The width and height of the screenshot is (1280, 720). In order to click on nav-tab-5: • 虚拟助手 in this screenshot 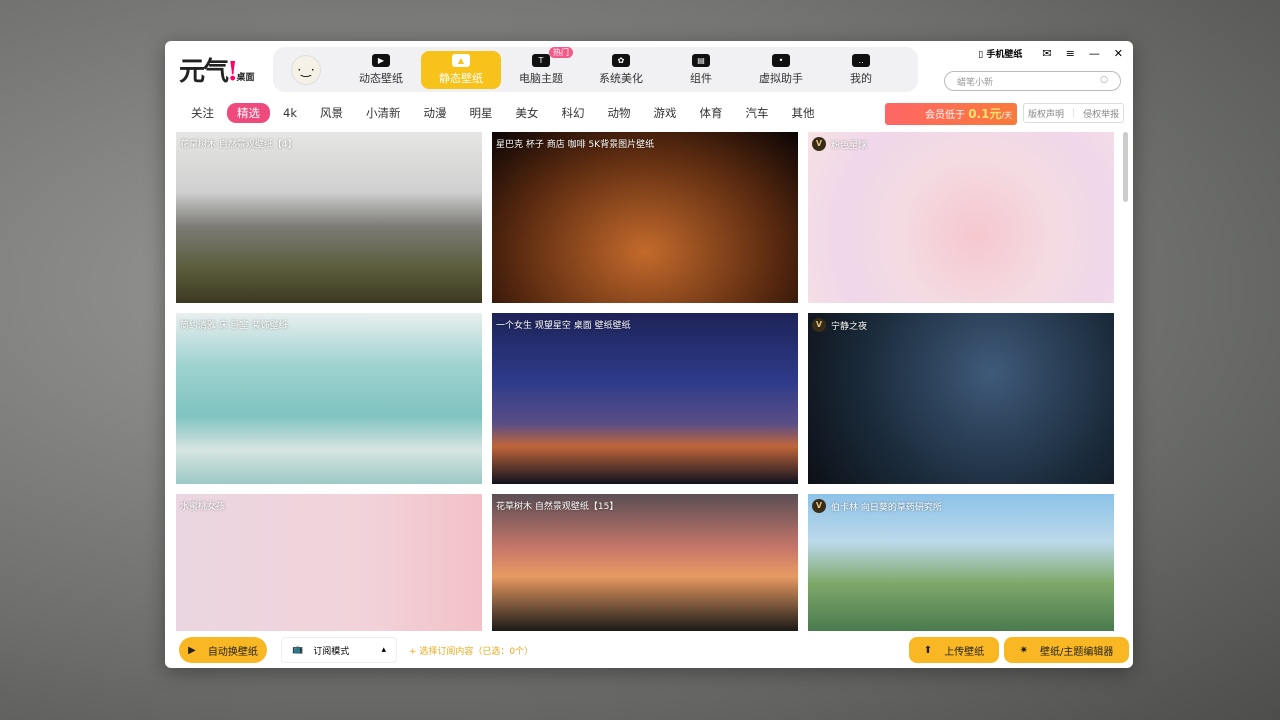, I will do `click(781, 70)`.